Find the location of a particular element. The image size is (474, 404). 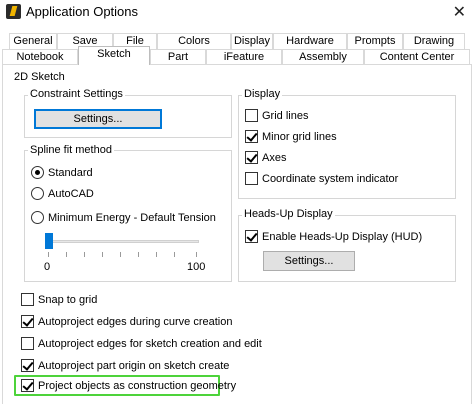

tab-ifeature: iFeature is located at coordinates (244, 57).